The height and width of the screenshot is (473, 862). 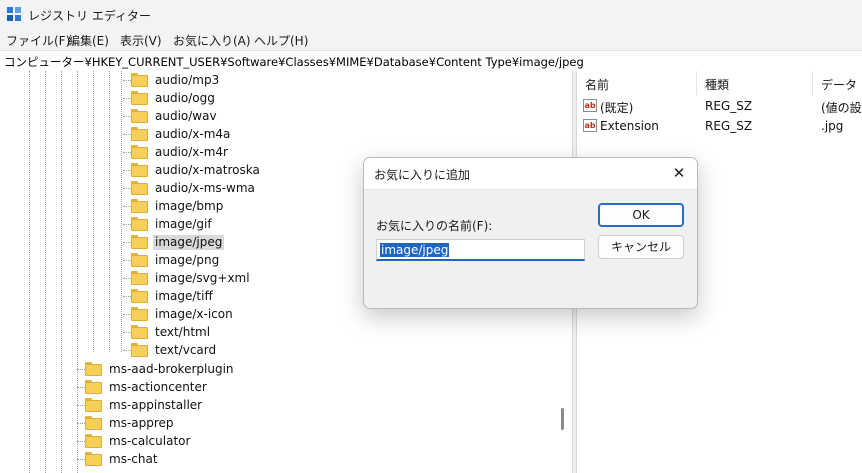 What do you see at coordinates (183, 332) in the screenshot?
I see `tree-item-label: text/html` at bounding box center [183, 332].